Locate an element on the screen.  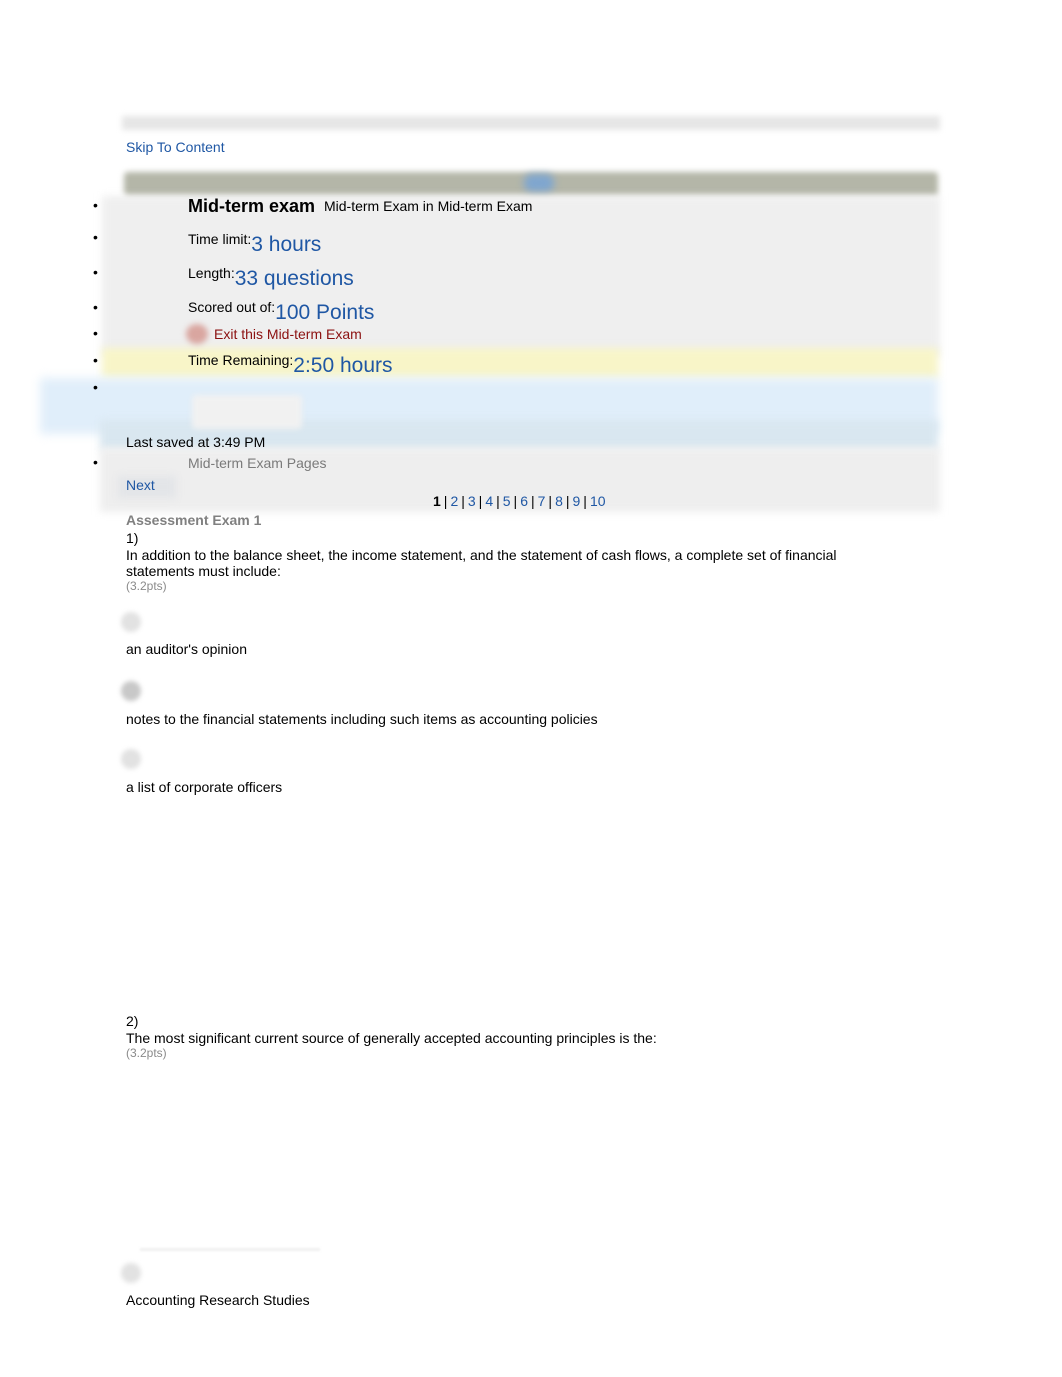
time-remaining-row: Time Remaining: 2:50 hours is located at coordinates (290, 365).